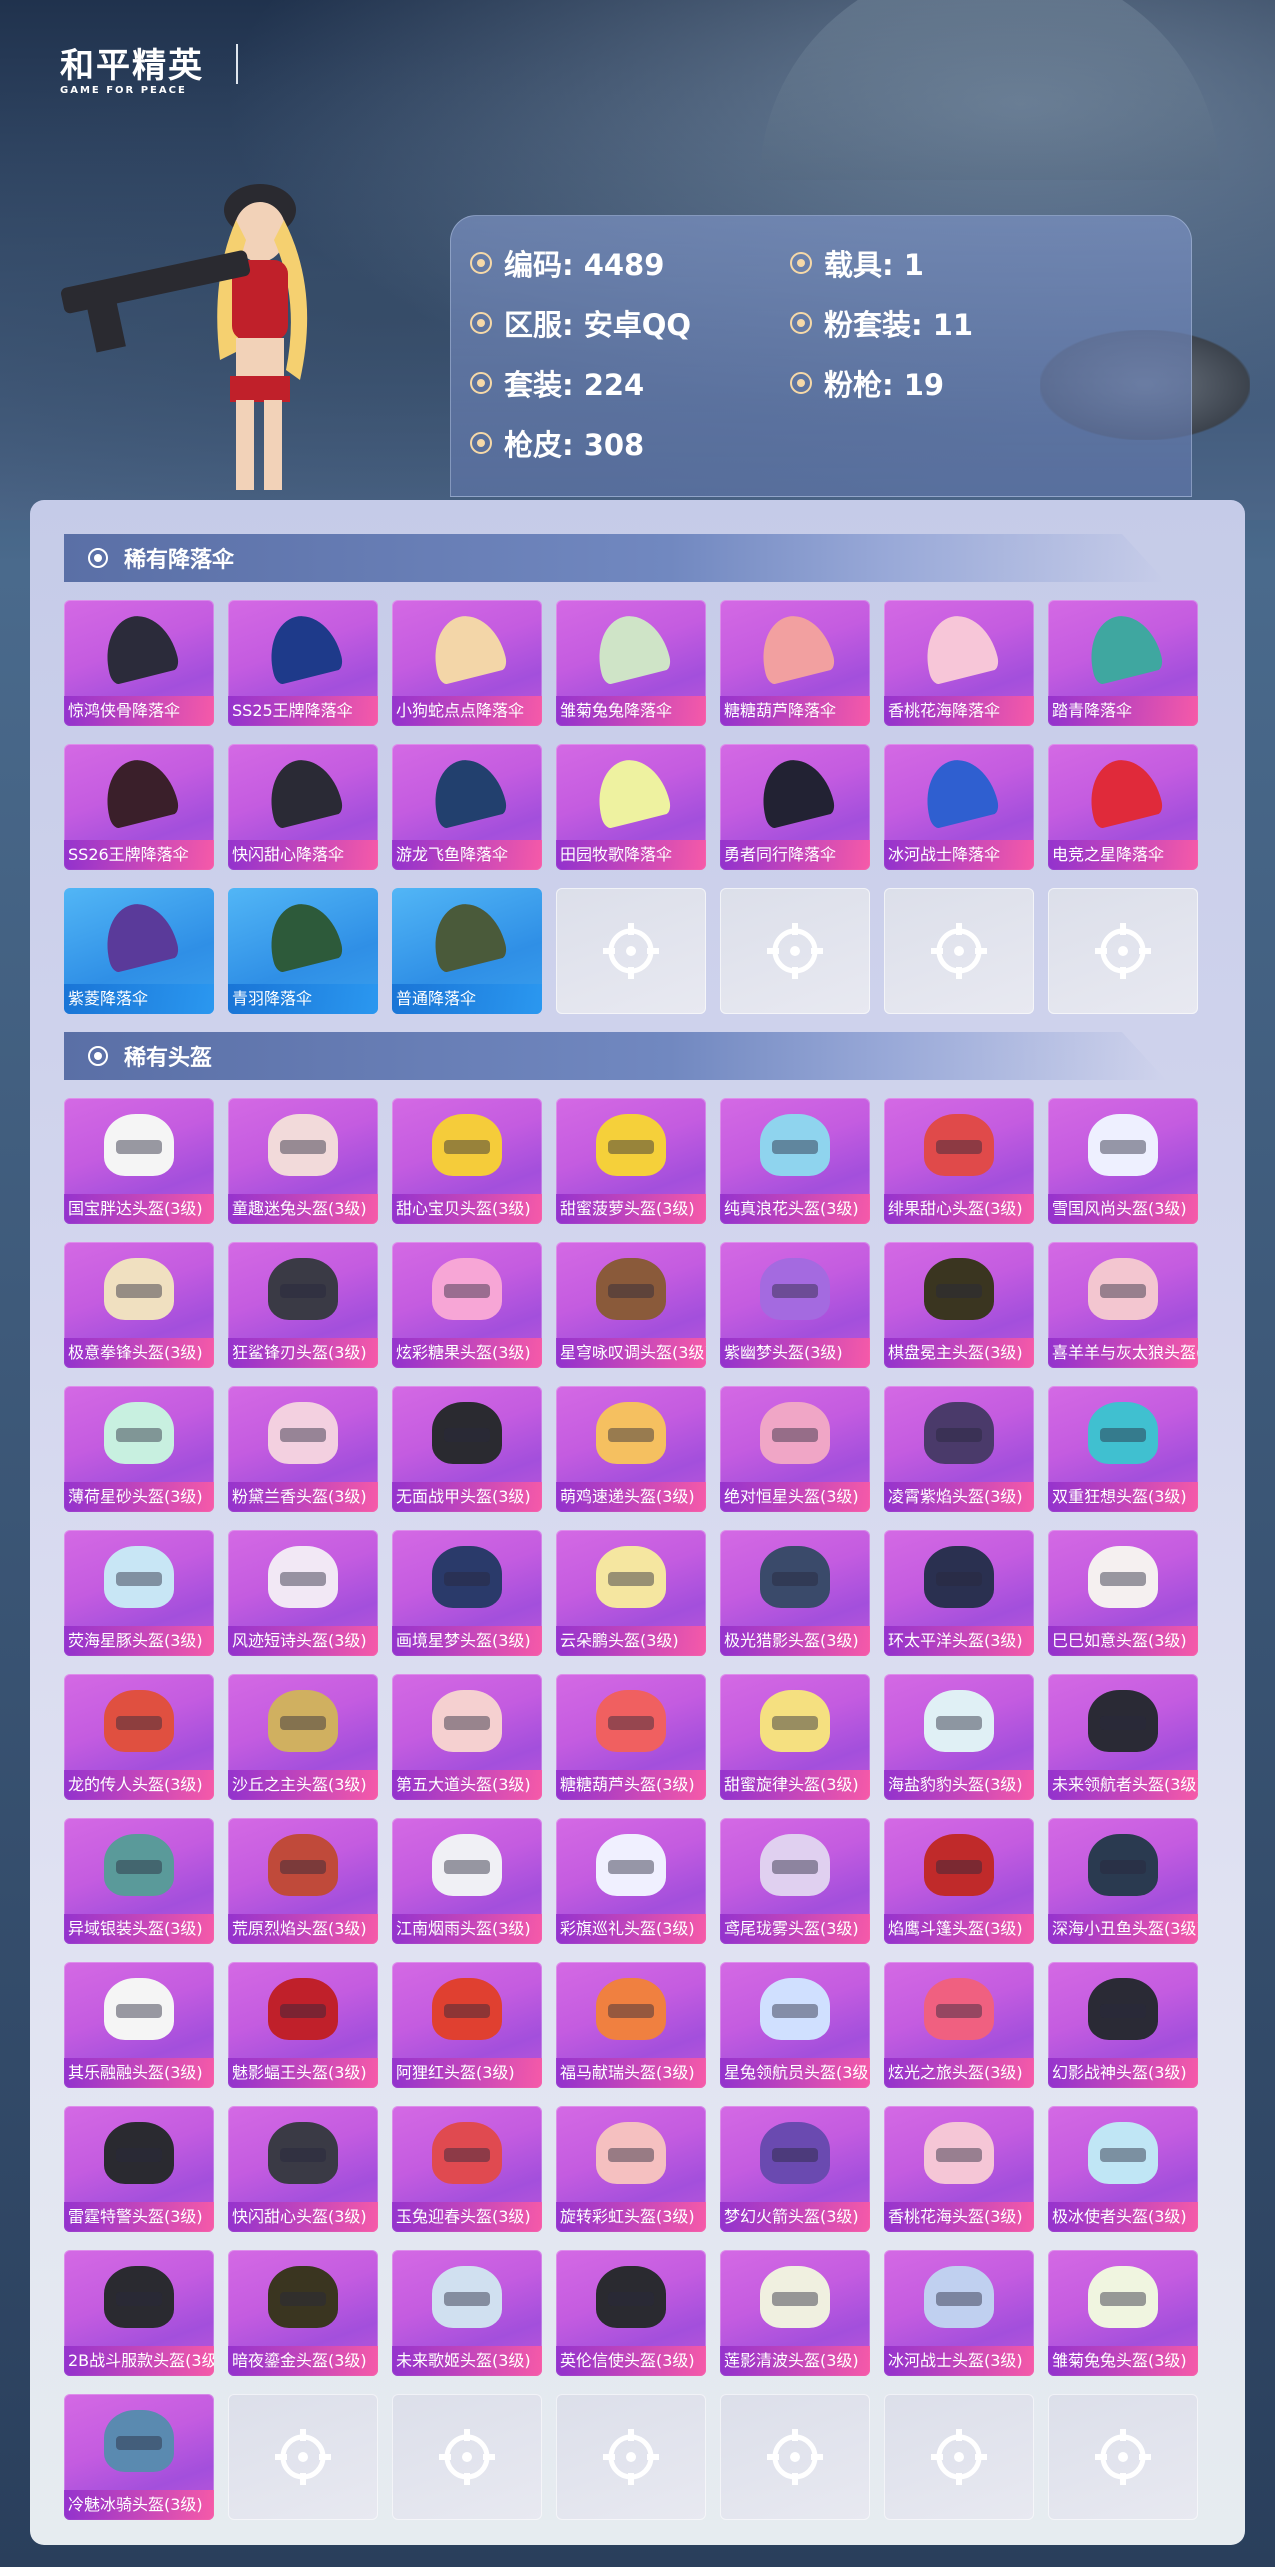  I want to click on helmet-item: 英伦信使头盔(3级), so click(631, 2313).